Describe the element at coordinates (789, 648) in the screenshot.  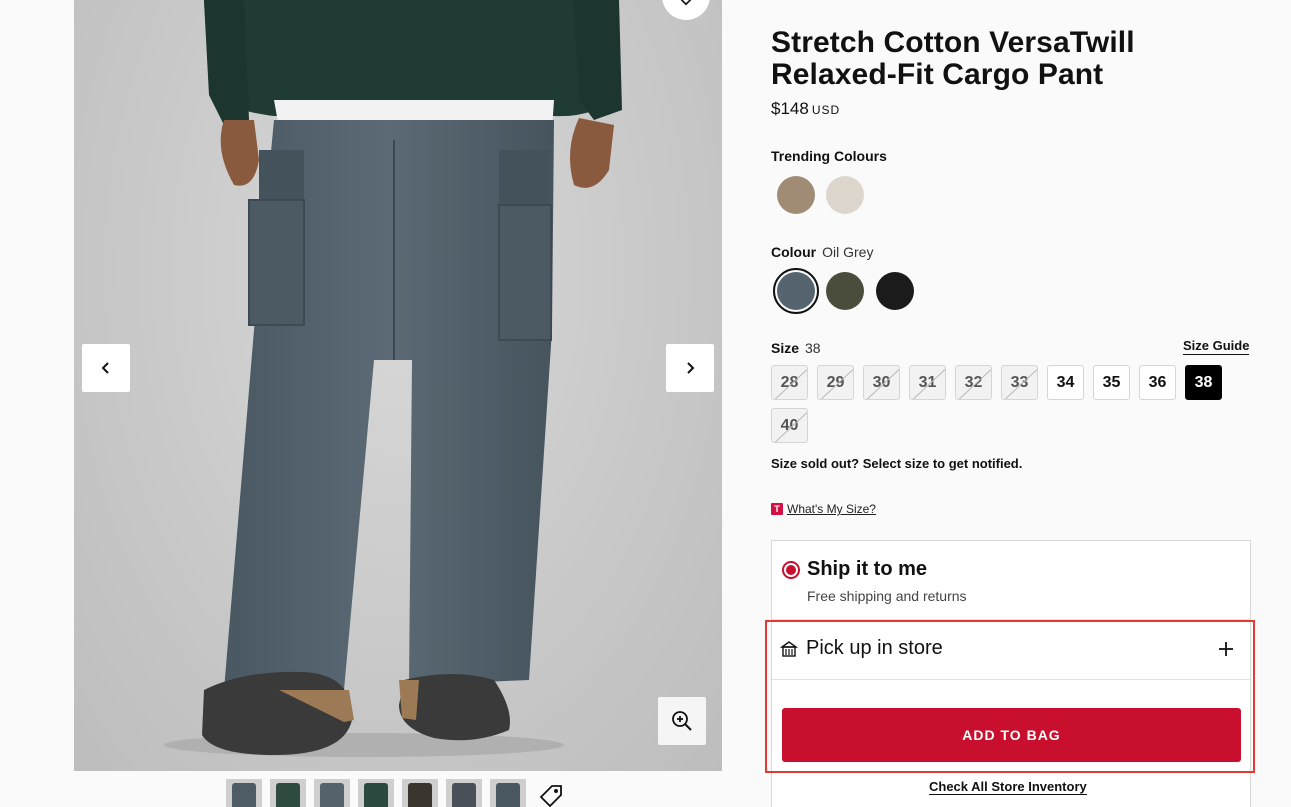
I see `store-icon` at that location.